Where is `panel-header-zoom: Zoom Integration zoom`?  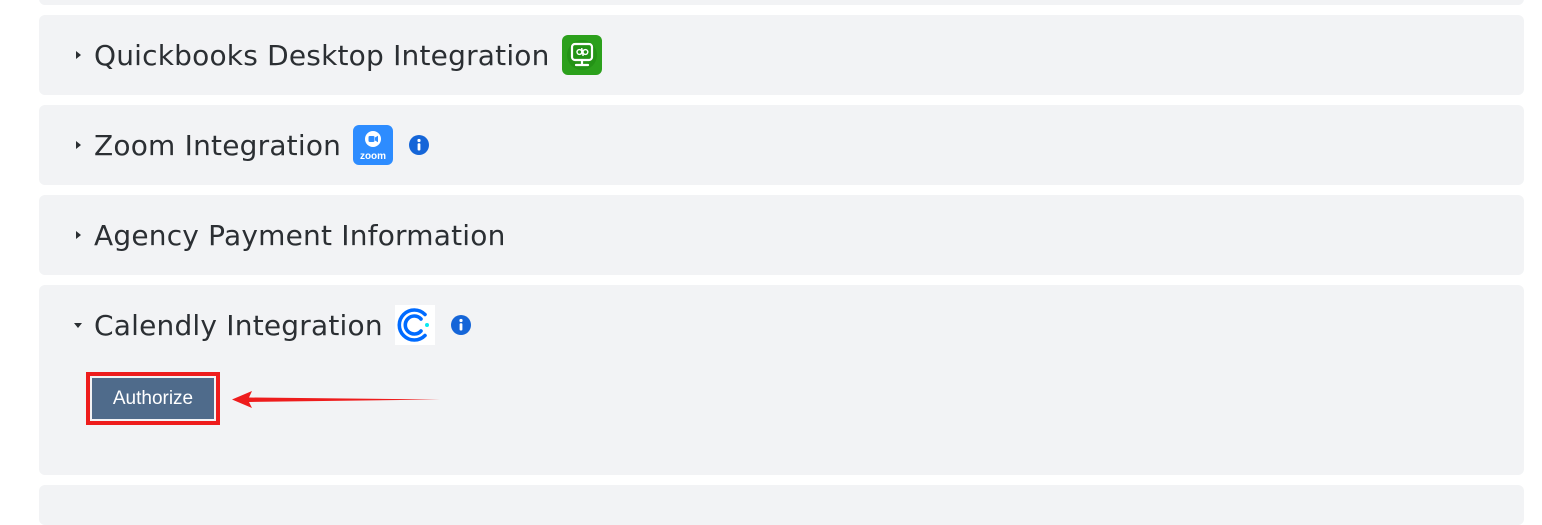 panel-header-zoom: Zoom Integration zoom is located at coordinates (781, 145).